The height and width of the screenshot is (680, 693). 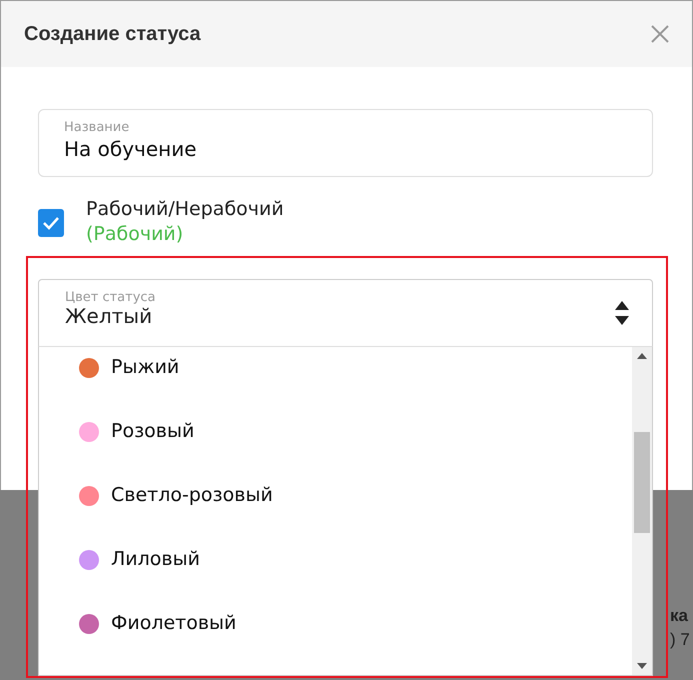 I want to click on scroll-down-icon, so click(x=642, y=666).